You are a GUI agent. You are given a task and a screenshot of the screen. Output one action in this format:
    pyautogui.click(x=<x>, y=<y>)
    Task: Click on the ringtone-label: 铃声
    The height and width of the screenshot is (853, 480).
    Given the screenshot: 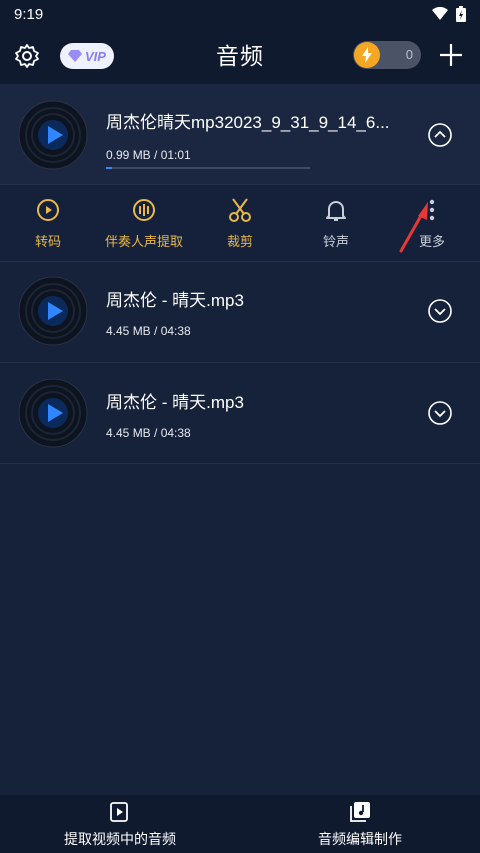 What is the action you would take?
    pyautogui.click(x=335, y=241)
    